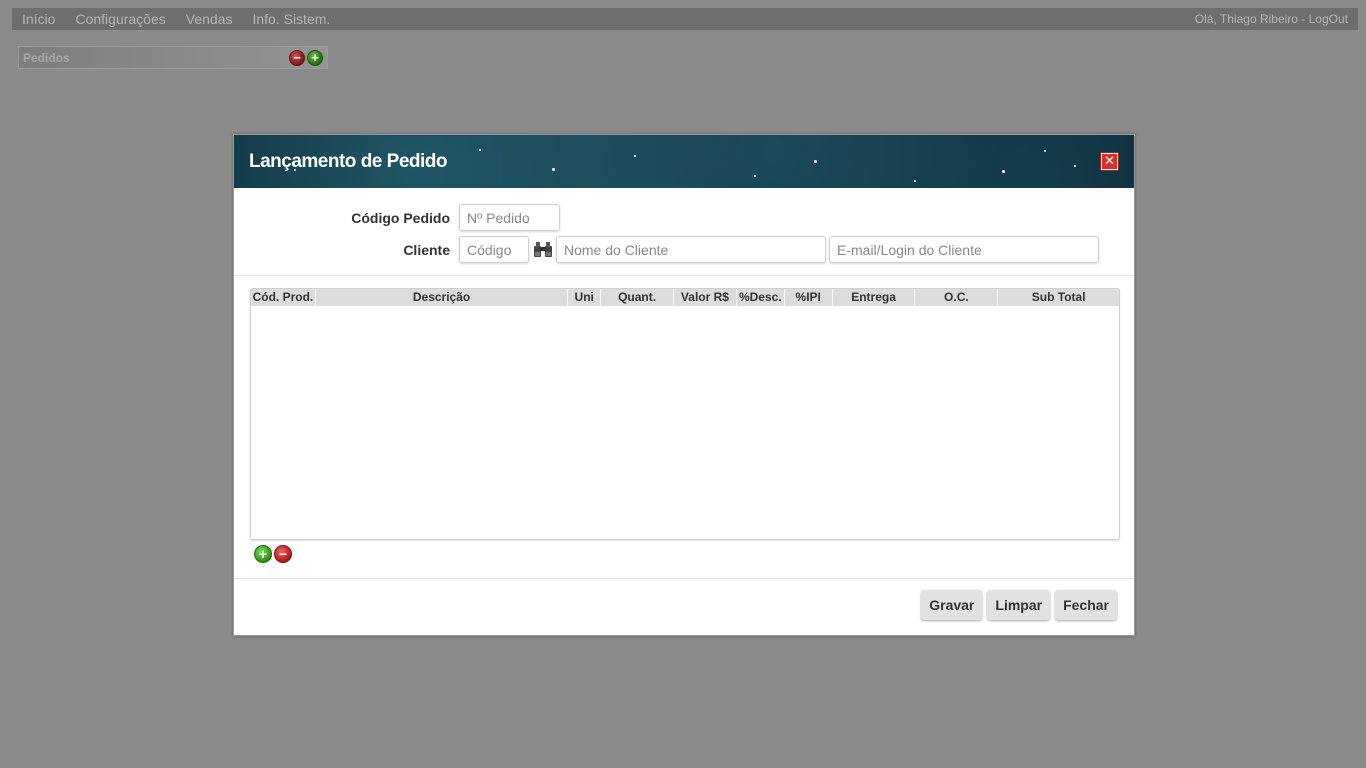 This screenshot has width=1366, height=768. Describe the element at coordinates (957, 297) in the screenshot. I see `col-header-oc: O.C.` at that location.